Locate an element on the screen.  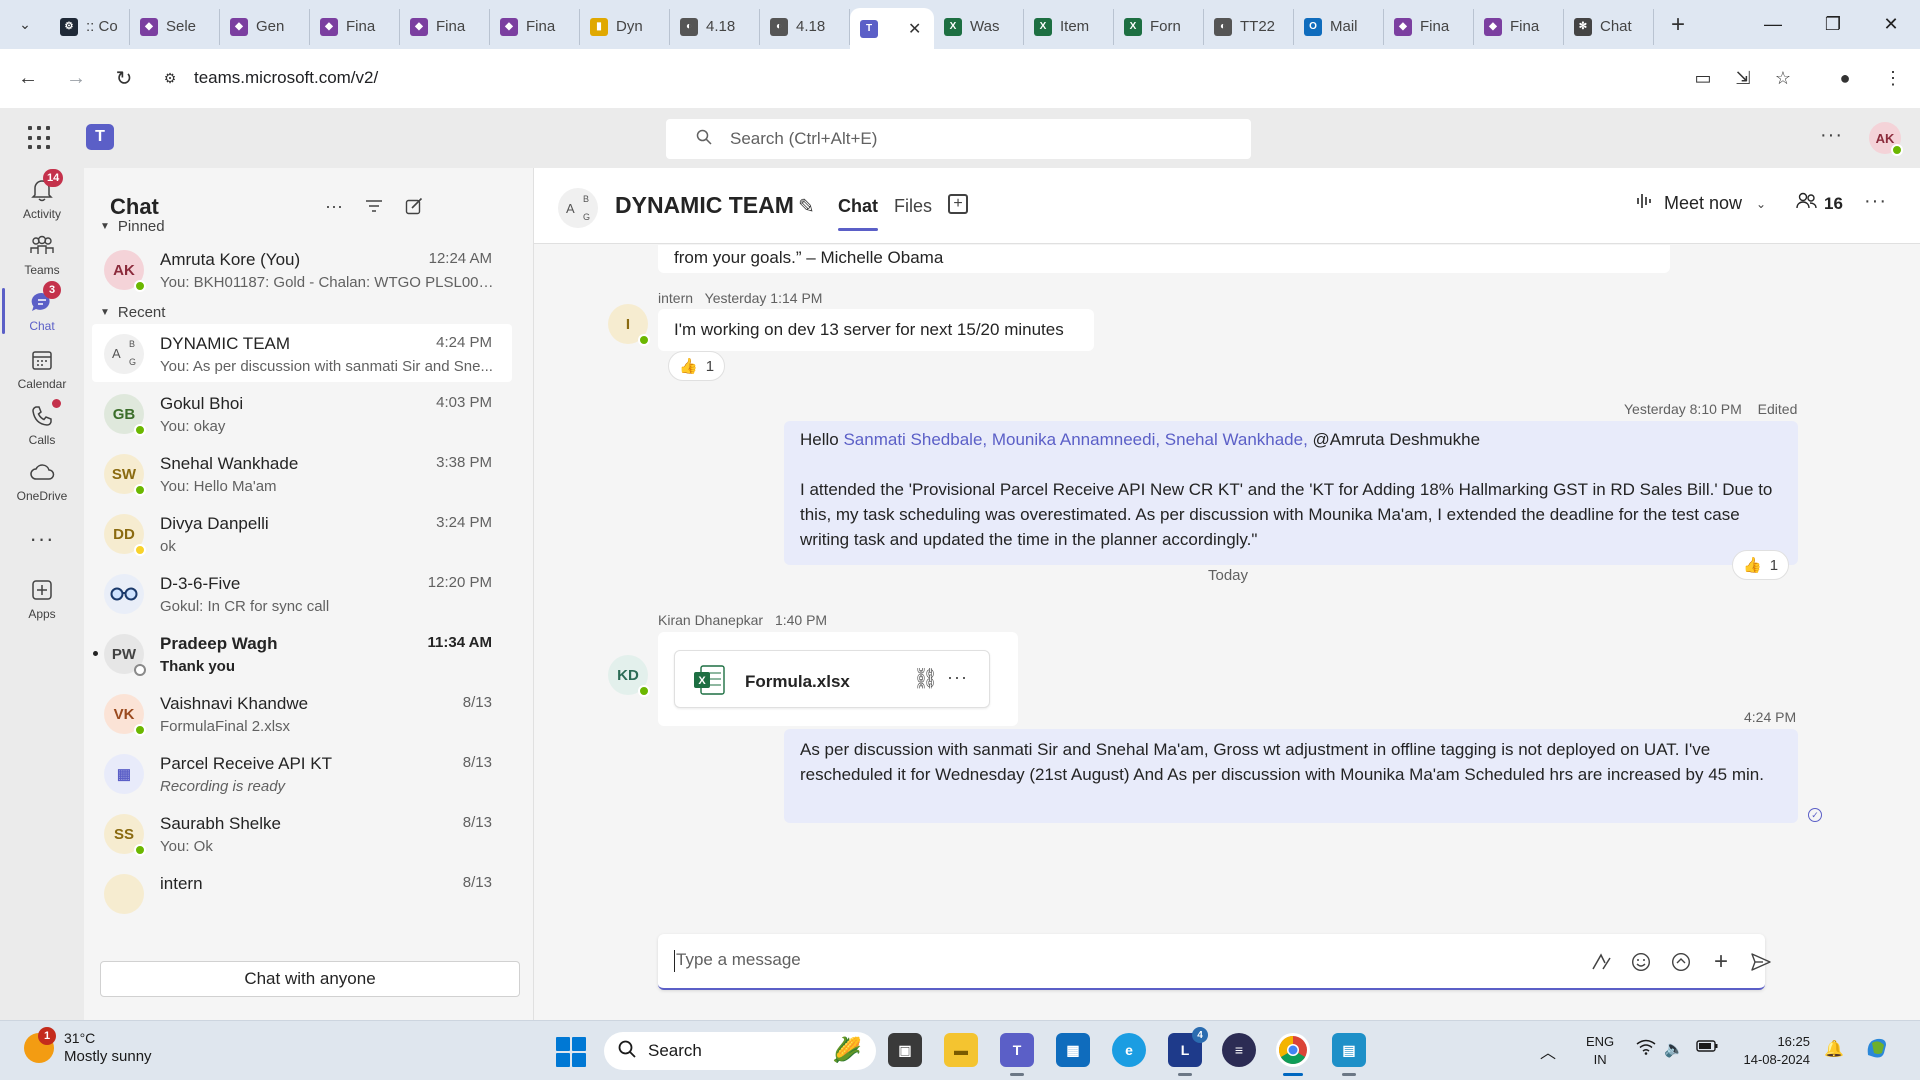
battery-icon is located at coordinates (1707, 1048).